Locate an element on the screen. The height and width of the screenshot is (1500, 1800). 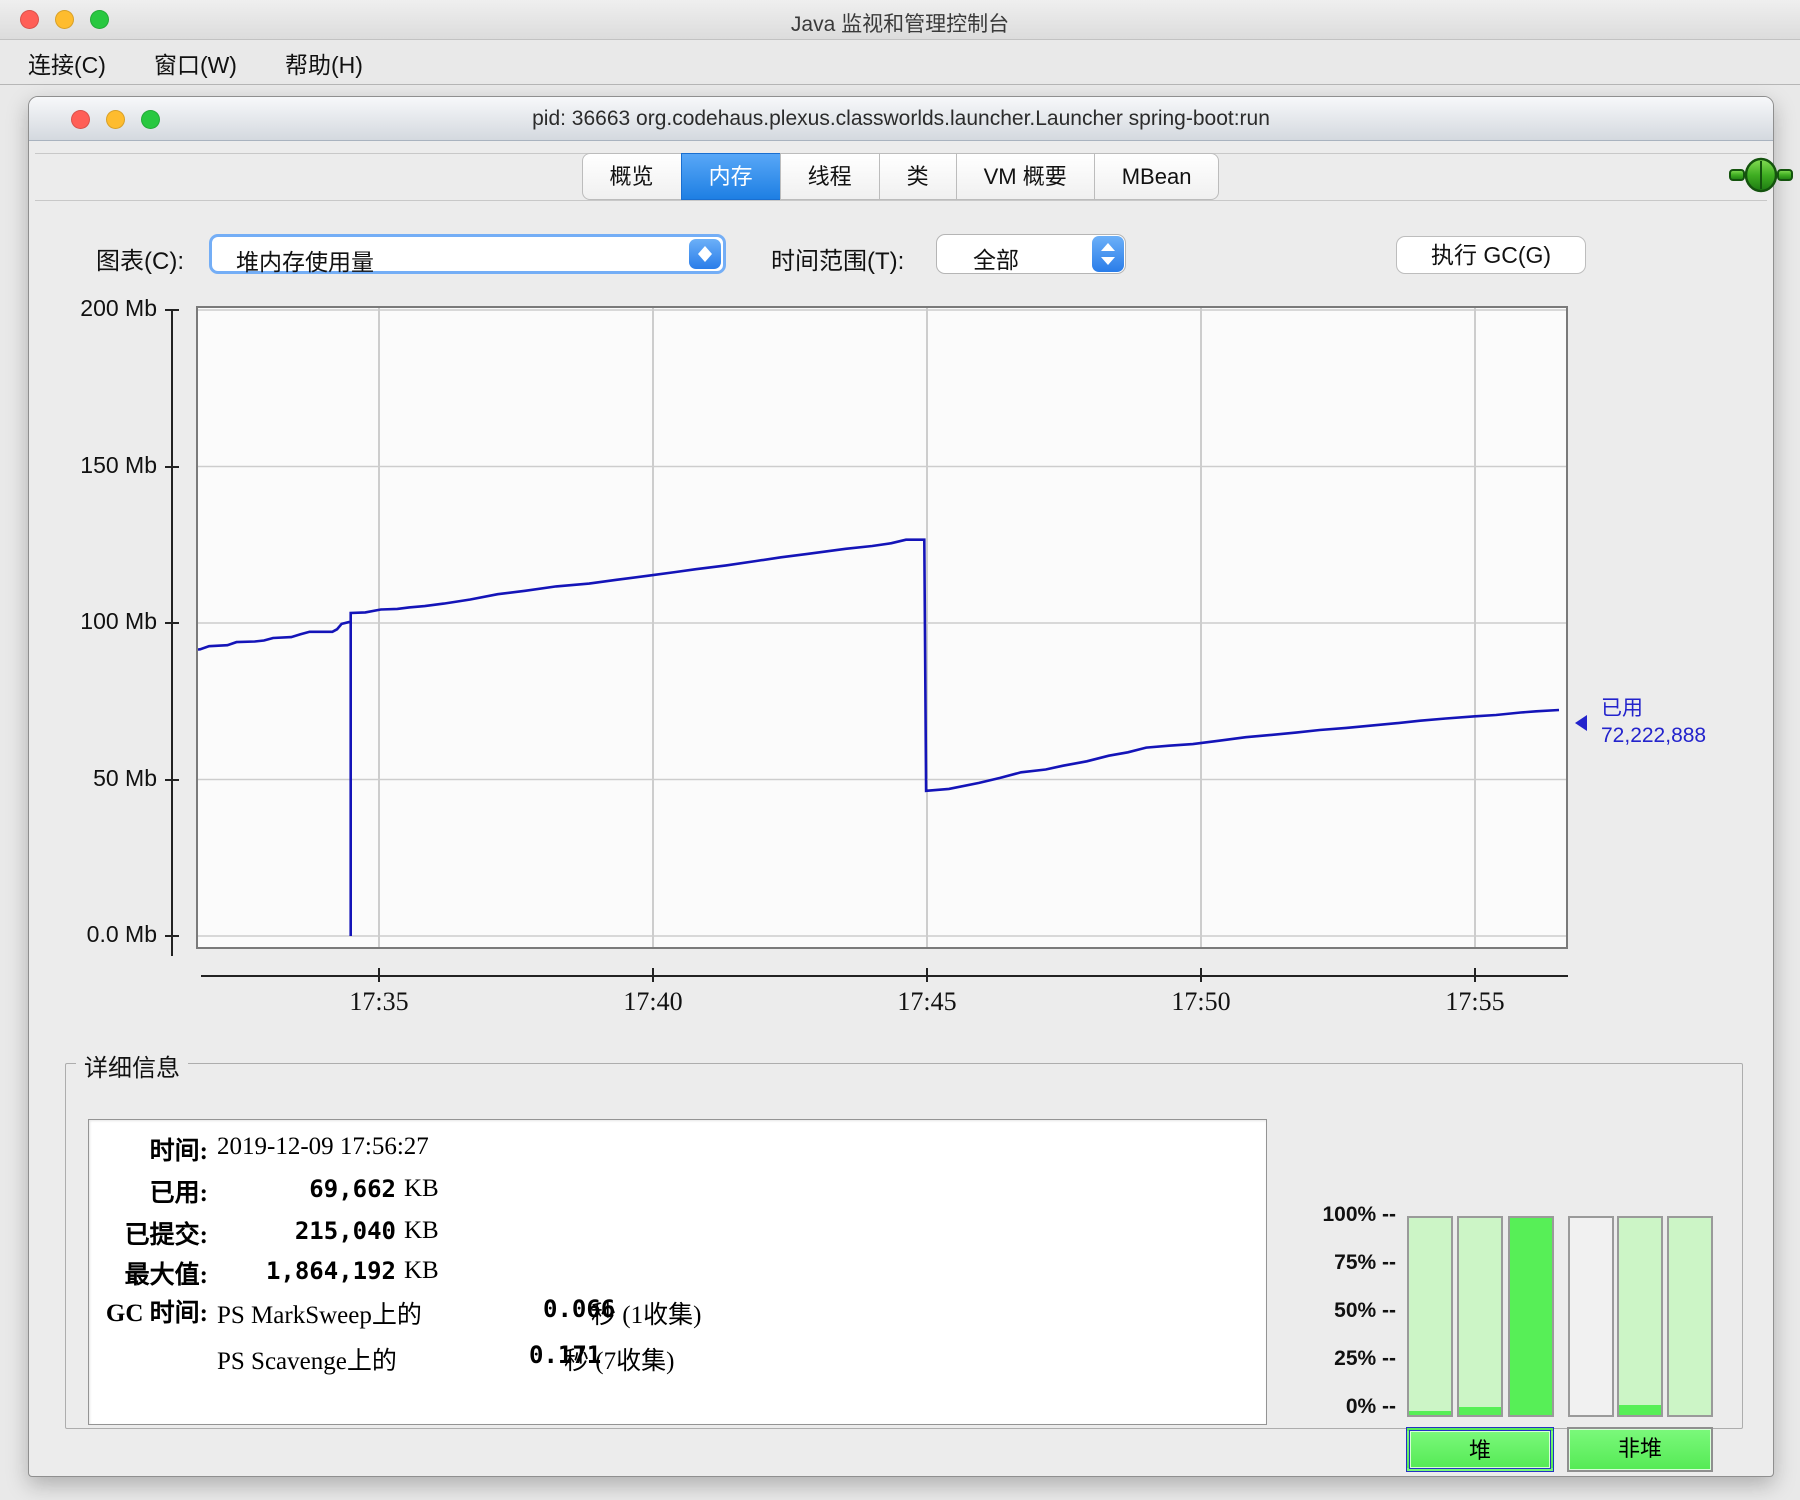
gauge-tick-label: 75% -- is located at coordinates (1365, 1262).